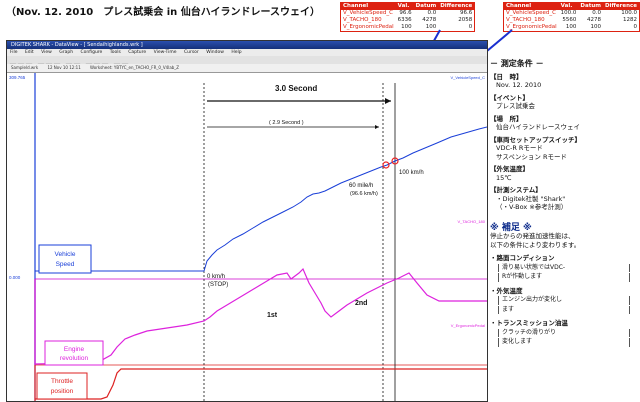  What do you see at coordinates (63, 67) in the screenshot?
I see `tab-date: 12 Nov 10 12:11` at bounding box center [63, 67].